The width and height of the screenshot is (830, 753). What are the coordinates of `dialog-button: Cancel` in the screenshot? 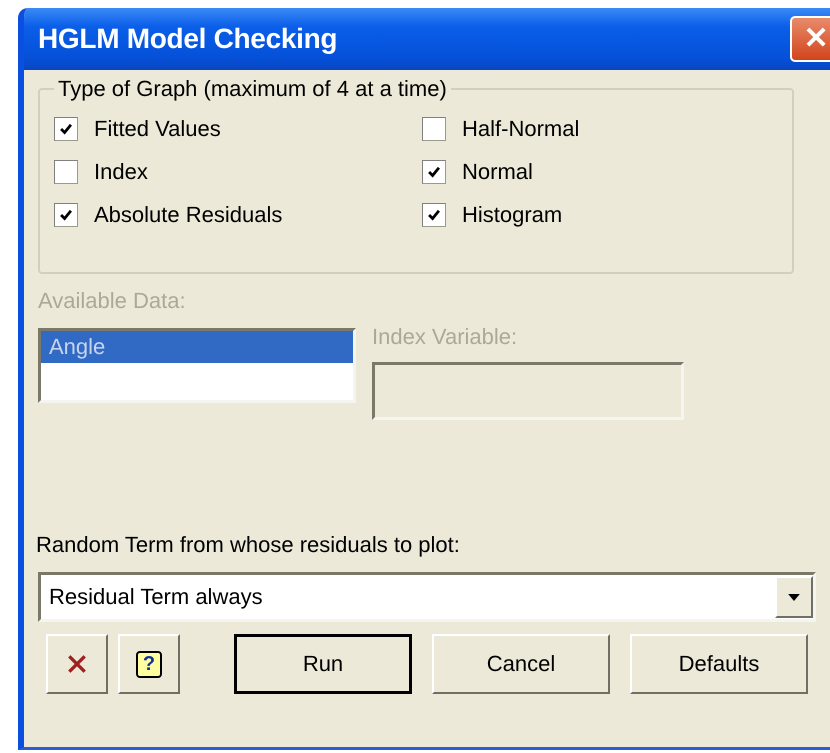 It's located at (521, 664).